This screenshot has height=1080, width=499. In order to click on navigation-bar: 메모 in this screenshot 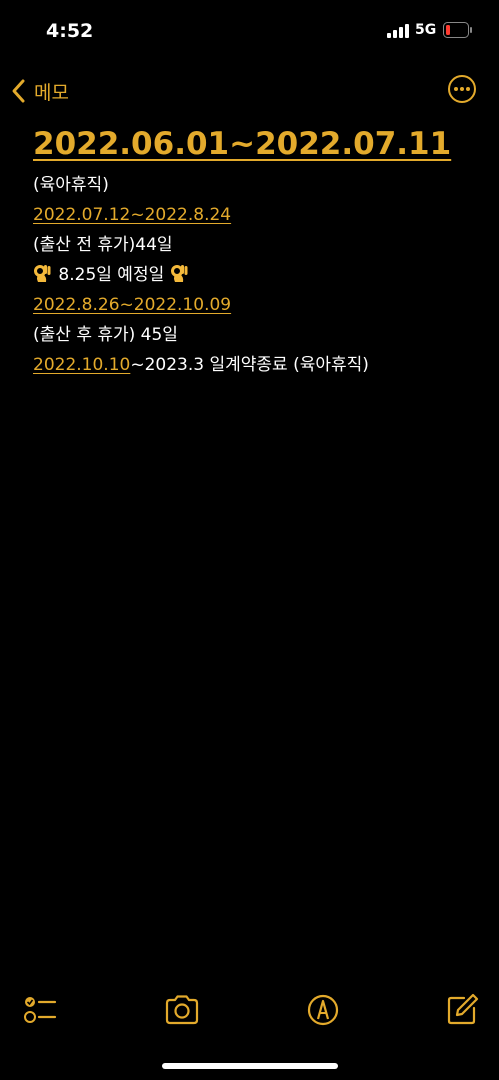, I will do `click(249, 90)`.